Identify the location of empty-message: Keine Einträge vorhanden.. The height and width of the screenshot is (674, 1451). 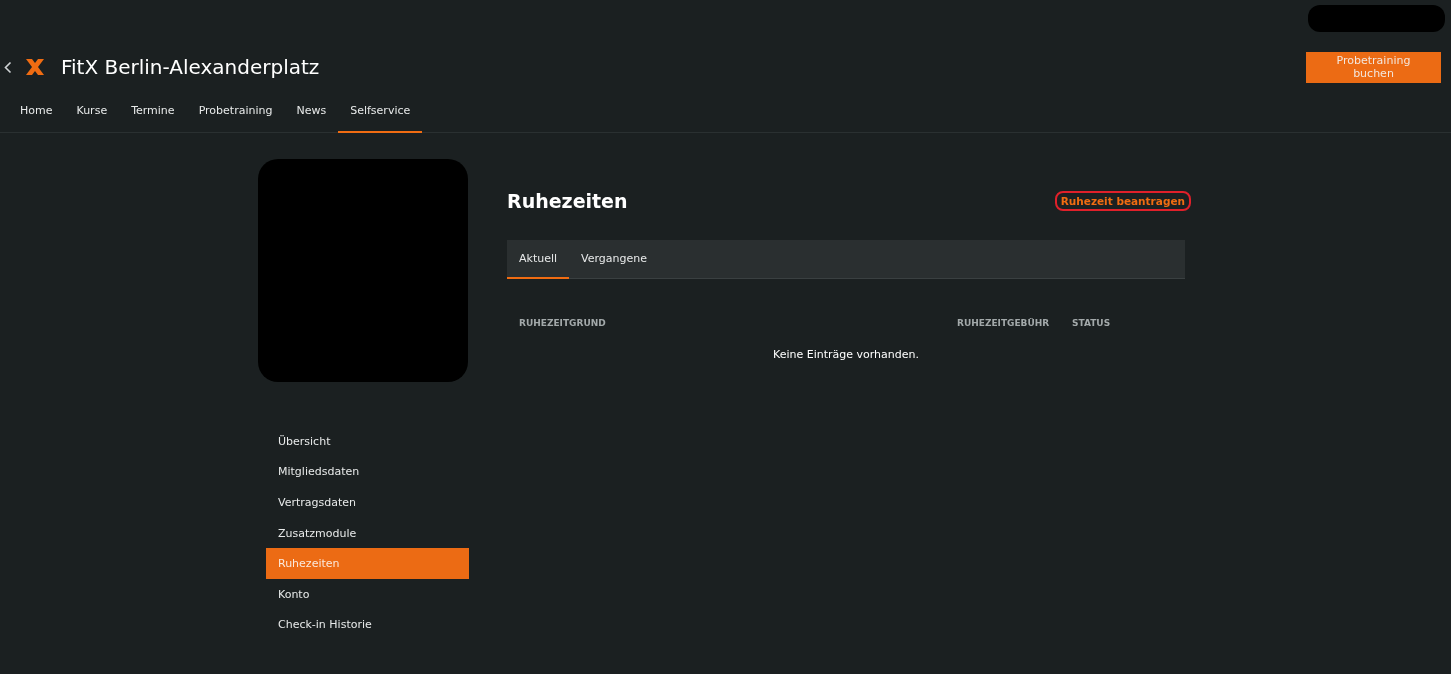
(846, 354).